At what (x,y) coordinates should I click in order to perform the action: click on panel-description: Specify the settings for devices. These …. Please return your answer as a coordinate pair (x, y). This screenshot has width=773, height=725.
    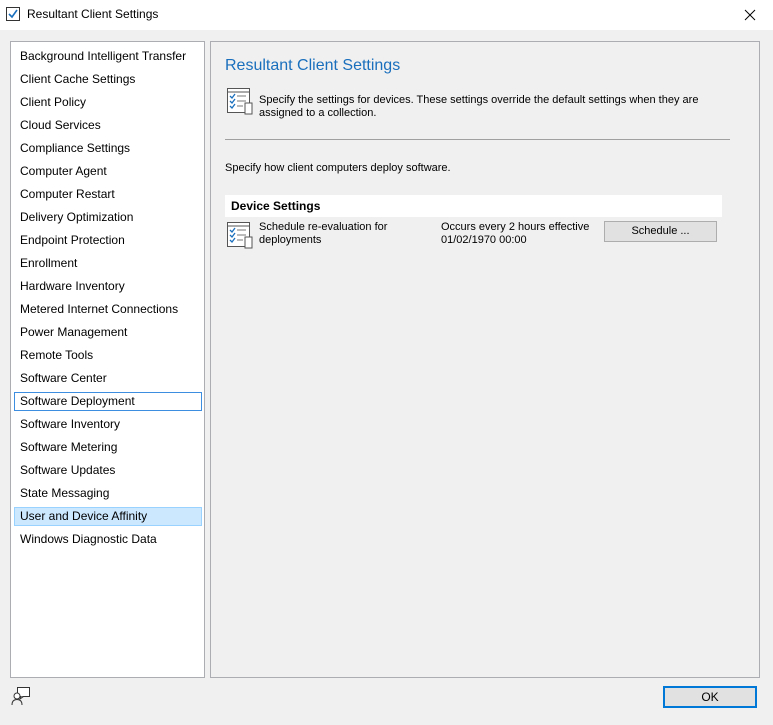
    Looking at the image, I should click on (479, 106).